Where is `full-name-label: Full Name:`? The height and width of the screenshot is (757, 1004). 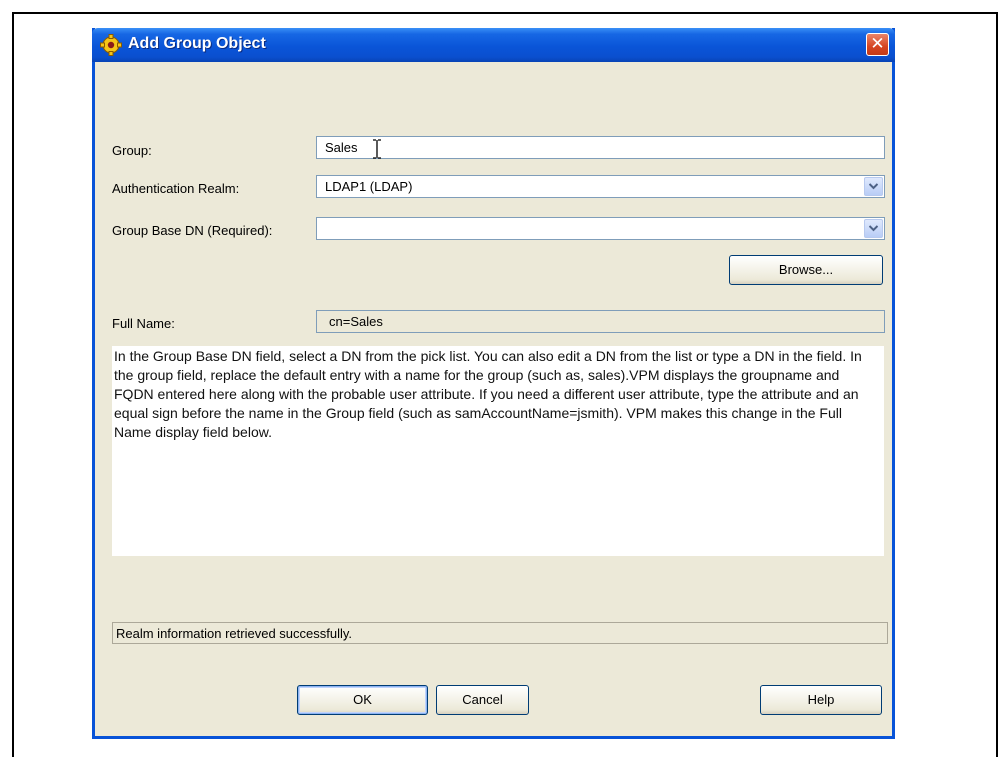 full-name-label: Full Name: is located at coordinates (143, 323).